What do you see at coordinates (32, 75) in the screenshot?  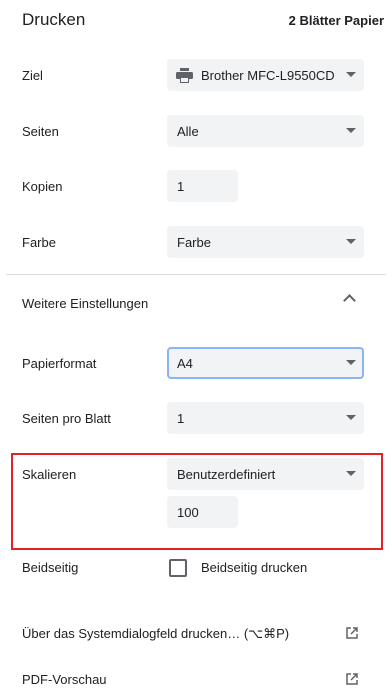 I see `destination-label: Ziel` at bounding box center [32, 75].